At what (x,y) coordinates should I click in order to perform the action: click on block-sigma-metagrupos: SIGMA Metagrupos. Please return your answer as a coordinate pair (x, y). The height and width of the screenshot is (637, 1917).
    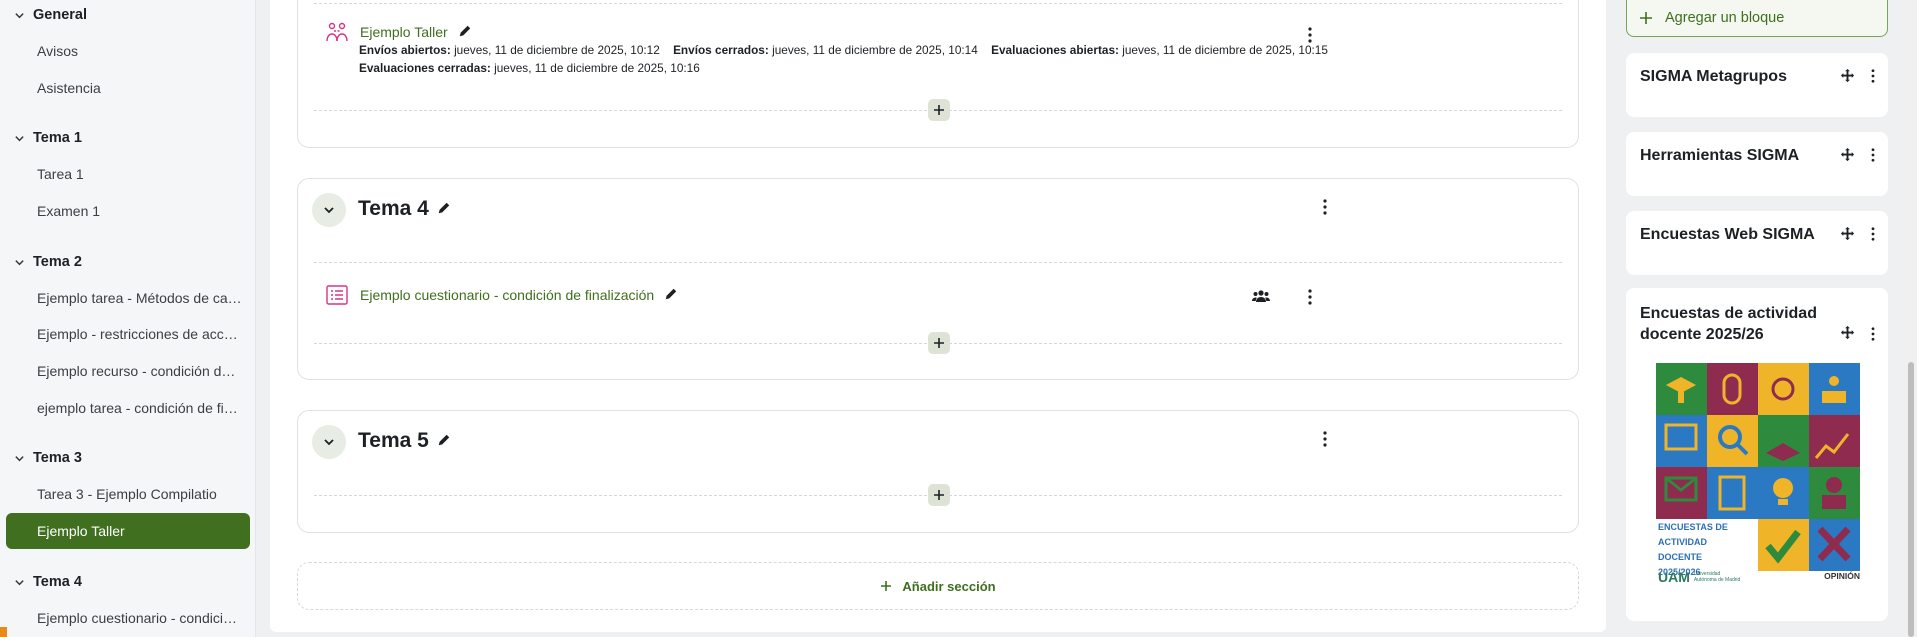
    Looking at the image, I should click on (1757, 85).